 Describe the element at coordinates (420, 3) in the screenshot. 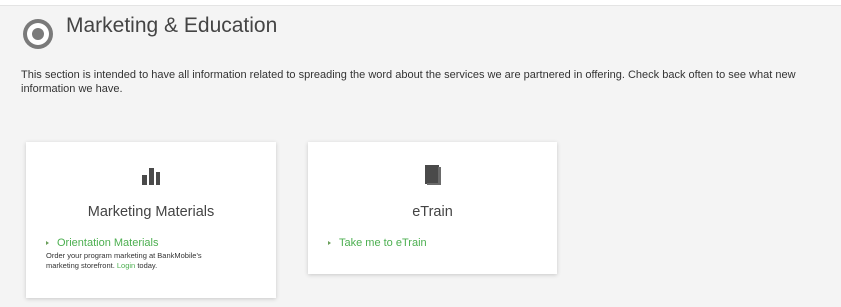

I see `top-divider` at that location.